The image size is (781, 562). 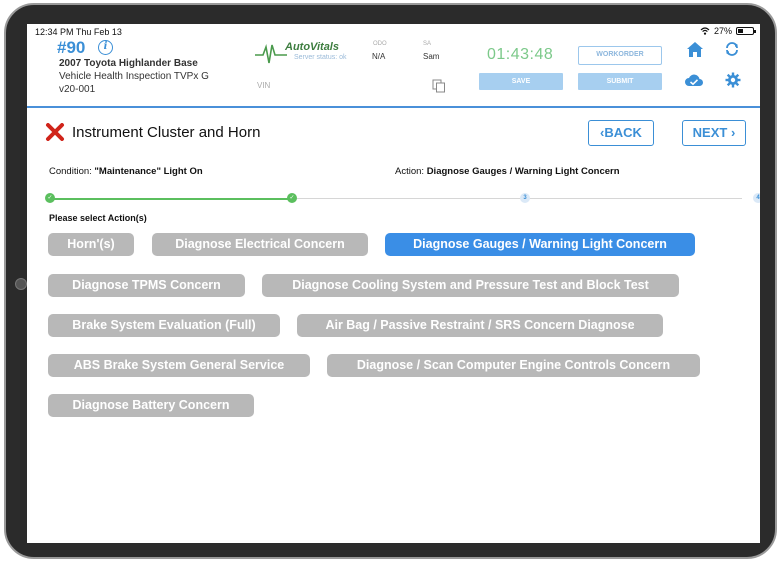 What do you see at coordinates (70, 171) in the screenshot?
I see `condition-label: Condition:` at bounding box center [70, 171].